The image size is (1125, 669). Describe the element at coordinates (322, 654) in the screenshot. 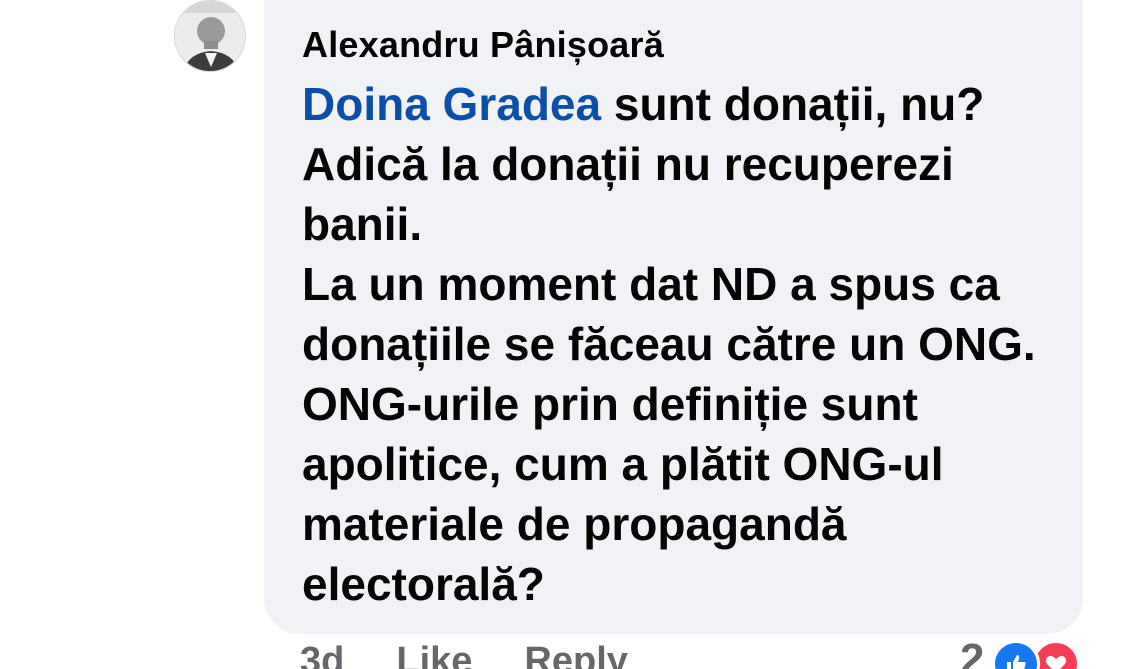

I see `comment-timestamp: 3d` at that location.